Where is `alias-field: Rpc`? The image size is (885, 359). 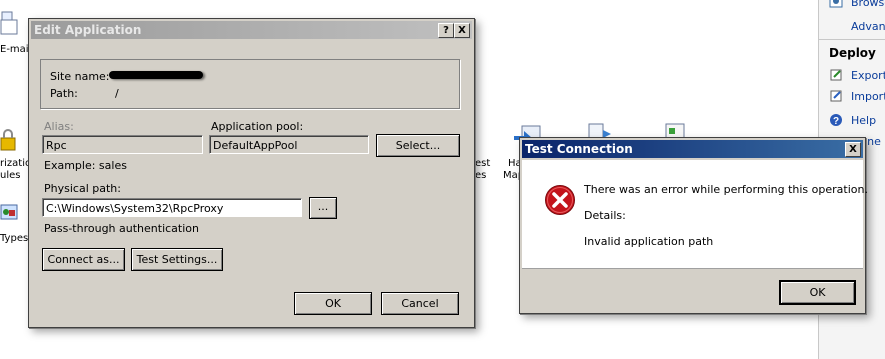
alias-field: Rpc is located at coordinates (122, 144).